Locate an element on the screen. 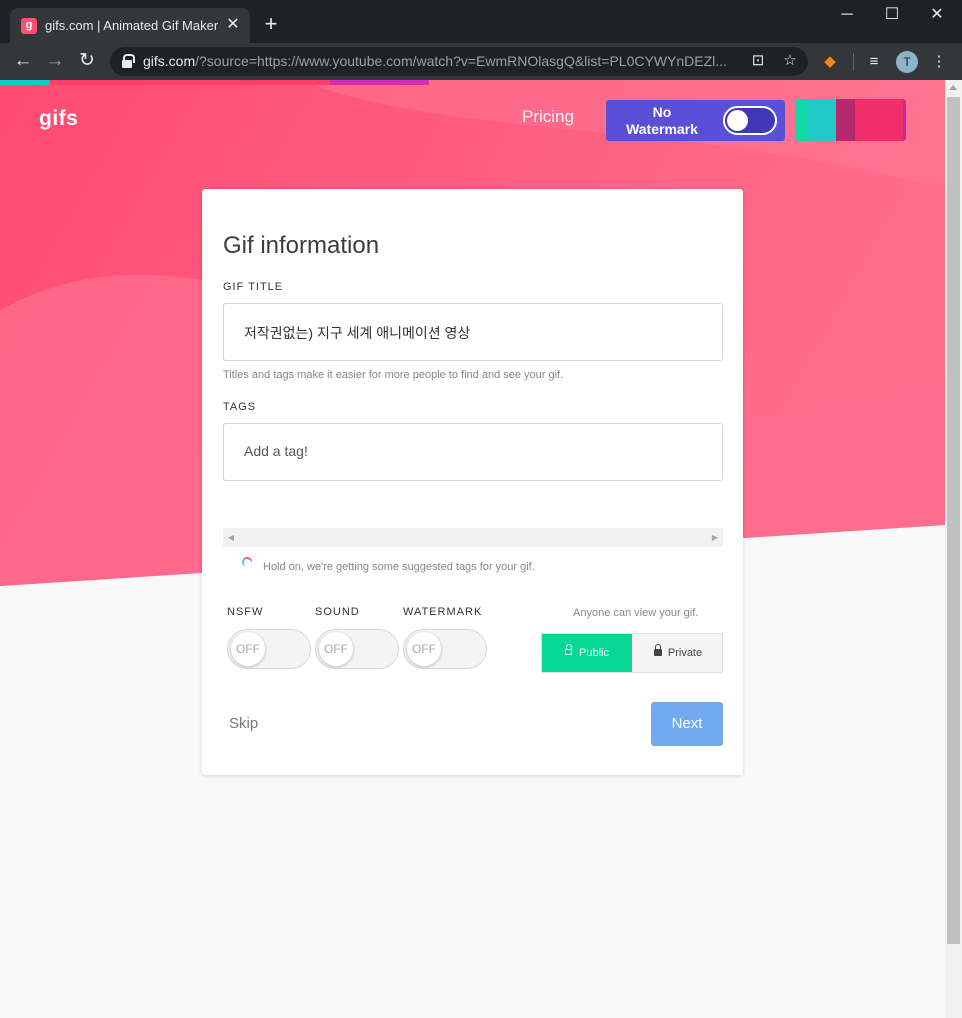 The width and height of the screenshot is (962, 1018). public-button: Public is located at coordinates (587, 653).